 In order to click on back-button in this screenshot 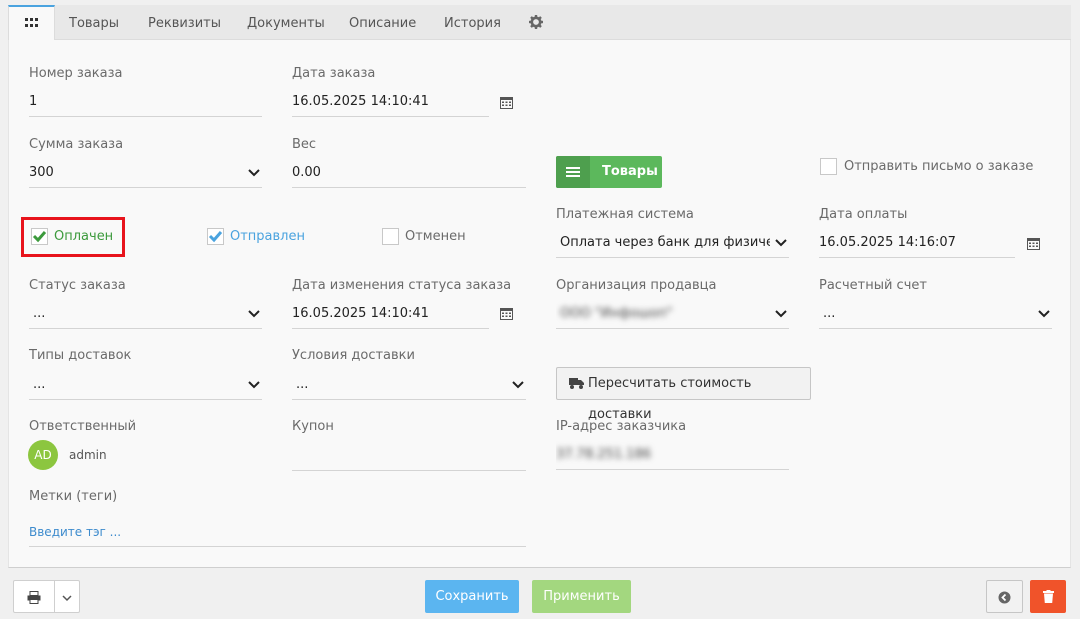, I will do `click(1004, 596)`.